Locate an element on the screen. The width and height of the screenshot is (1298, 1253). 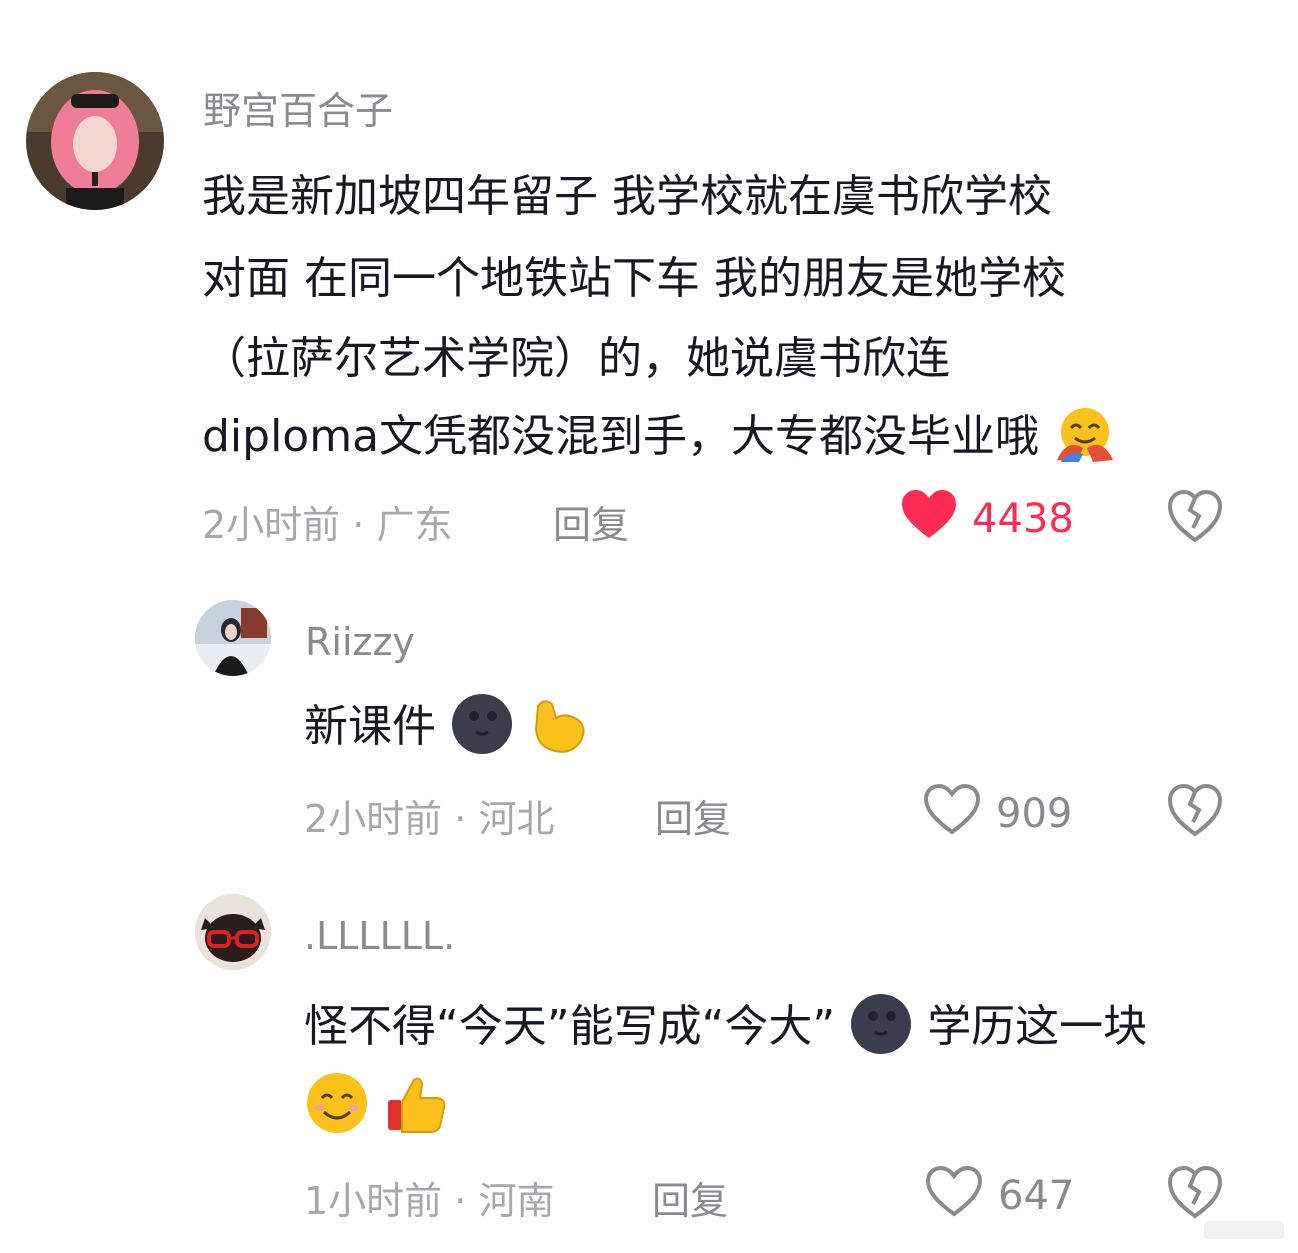
comment-text-line-1: 怪不得“今天”能写成“今大” 学历这一块 is located at coordinates (725, 1028).